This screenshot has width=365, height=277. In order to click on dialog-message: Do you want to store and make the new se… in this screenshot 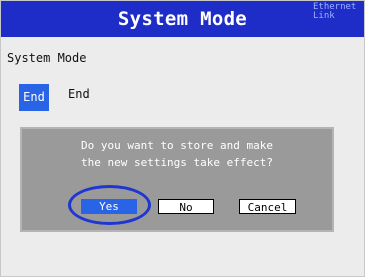, I will do `click(177, 154)`.